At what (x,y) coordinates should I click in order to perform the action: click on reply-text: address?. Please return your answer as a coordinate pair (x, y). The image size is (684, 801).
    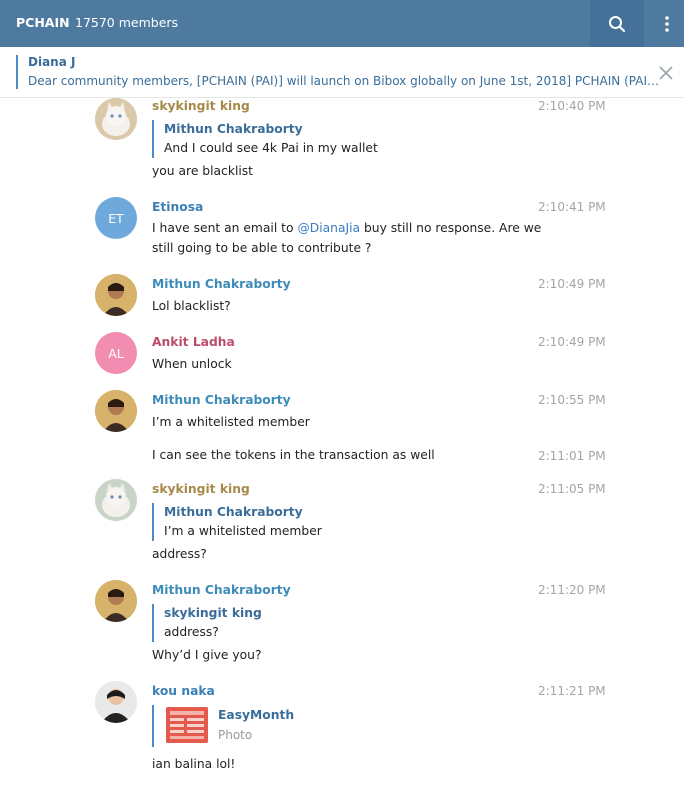
    Looking at the image, I should click on (191, 632).